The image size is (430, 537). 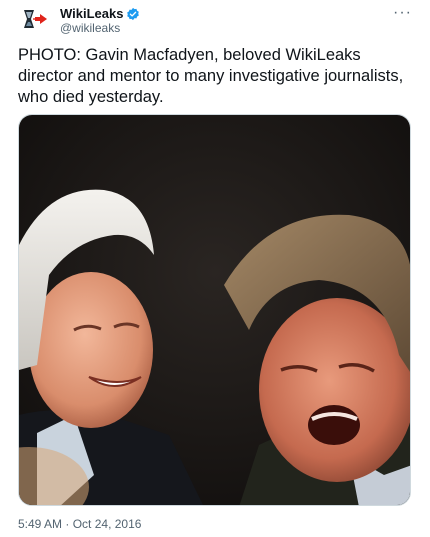 I want to click on display-name: WikiLeaks, so click(x=91, y=13).